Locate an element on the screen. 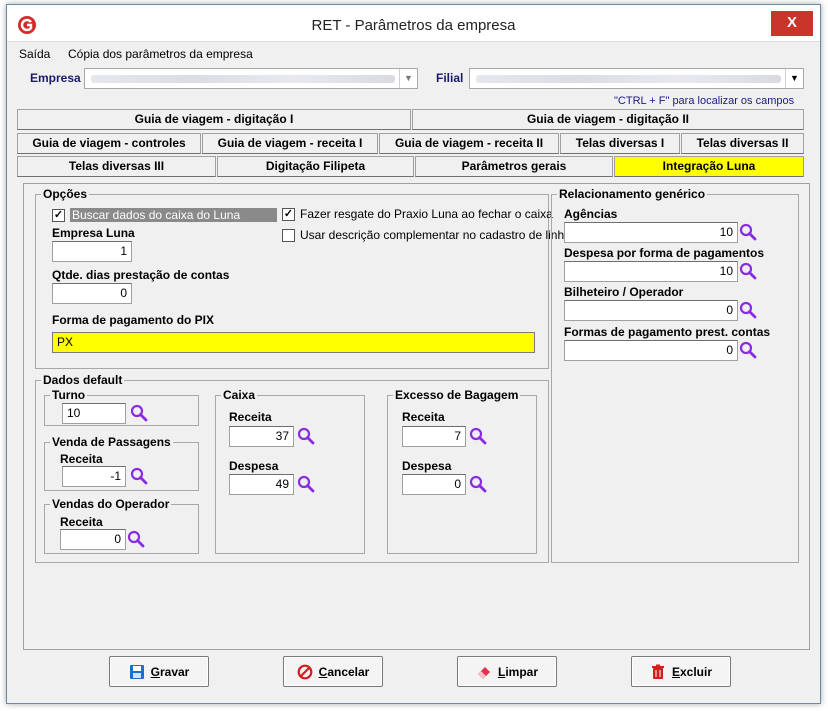  tab-telas-diversas-1: Telas diversas I is located at coordinates (620, 143).